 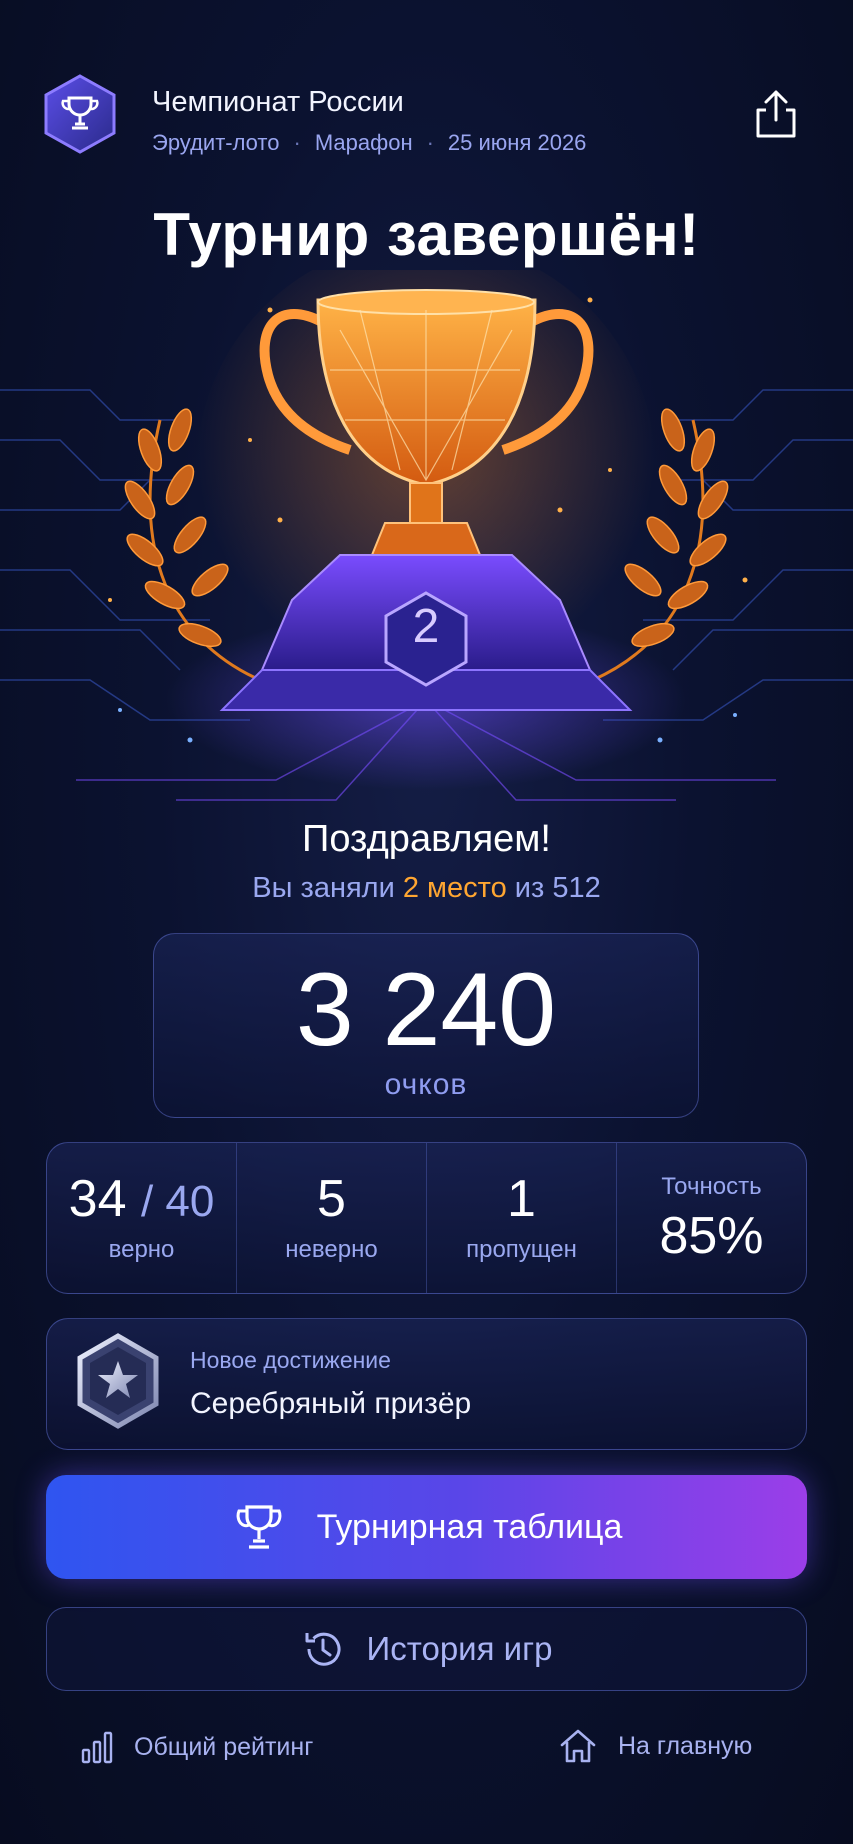 I want to click on score-unit: очков, so click(x=426, y=1084).